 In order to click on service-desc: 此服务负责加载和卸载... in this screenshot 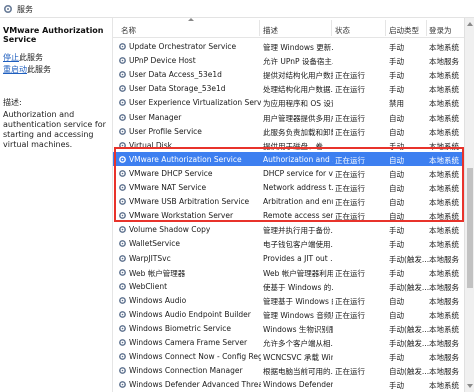, I will do `click(298, 132)`.